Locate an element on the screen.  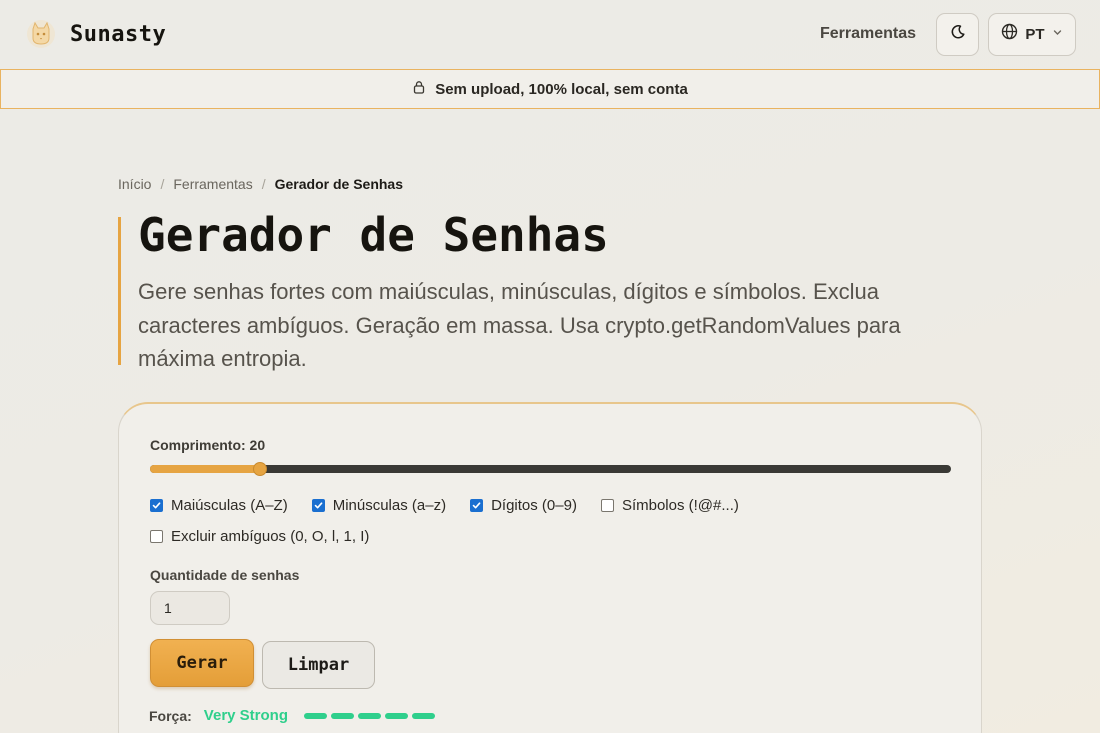
option-label: Maiúsculas (A–Z) is located at coordinates (229, 505).